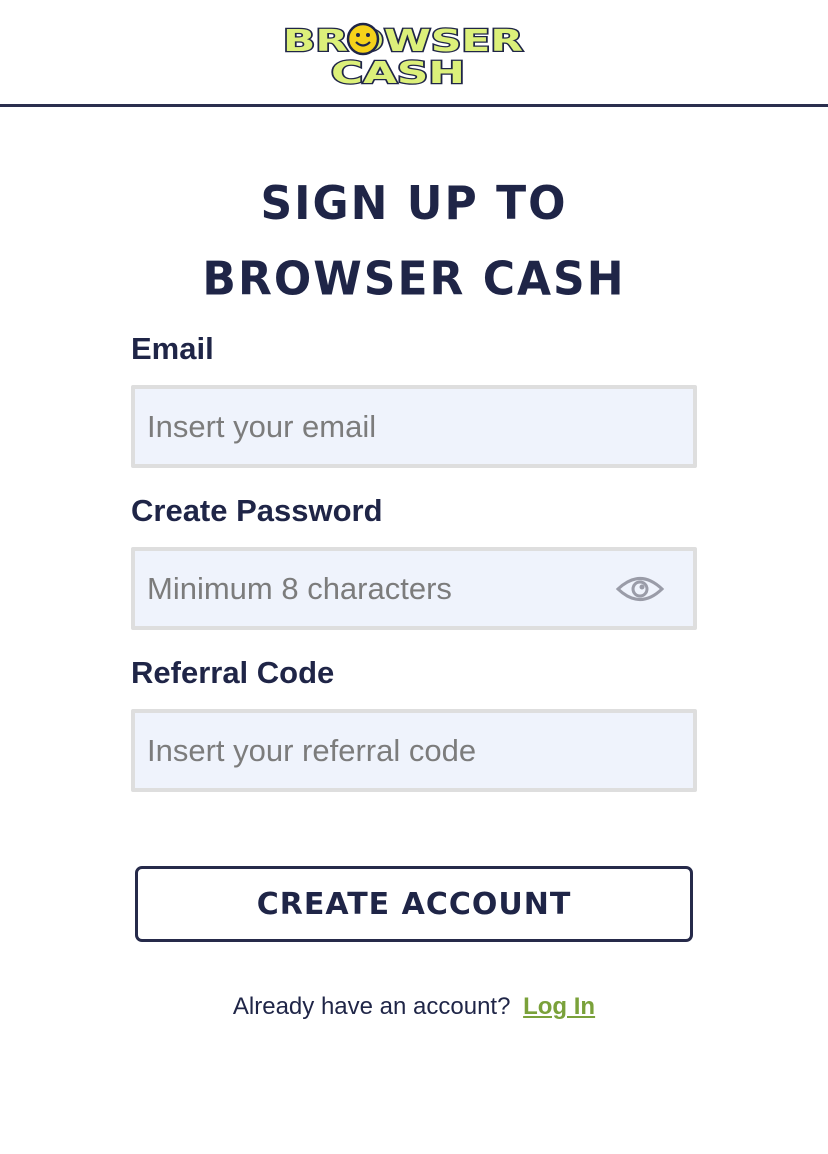 The height and width of the screenshot is (1154, 828). I want to click on page-title: SIGN UP TO BROWSER CASH, so click(414, 241).